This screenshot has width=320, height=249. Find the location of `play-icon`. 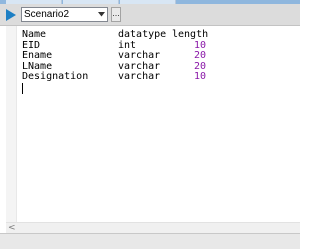

play-icon is located at coordinates (11, 15).